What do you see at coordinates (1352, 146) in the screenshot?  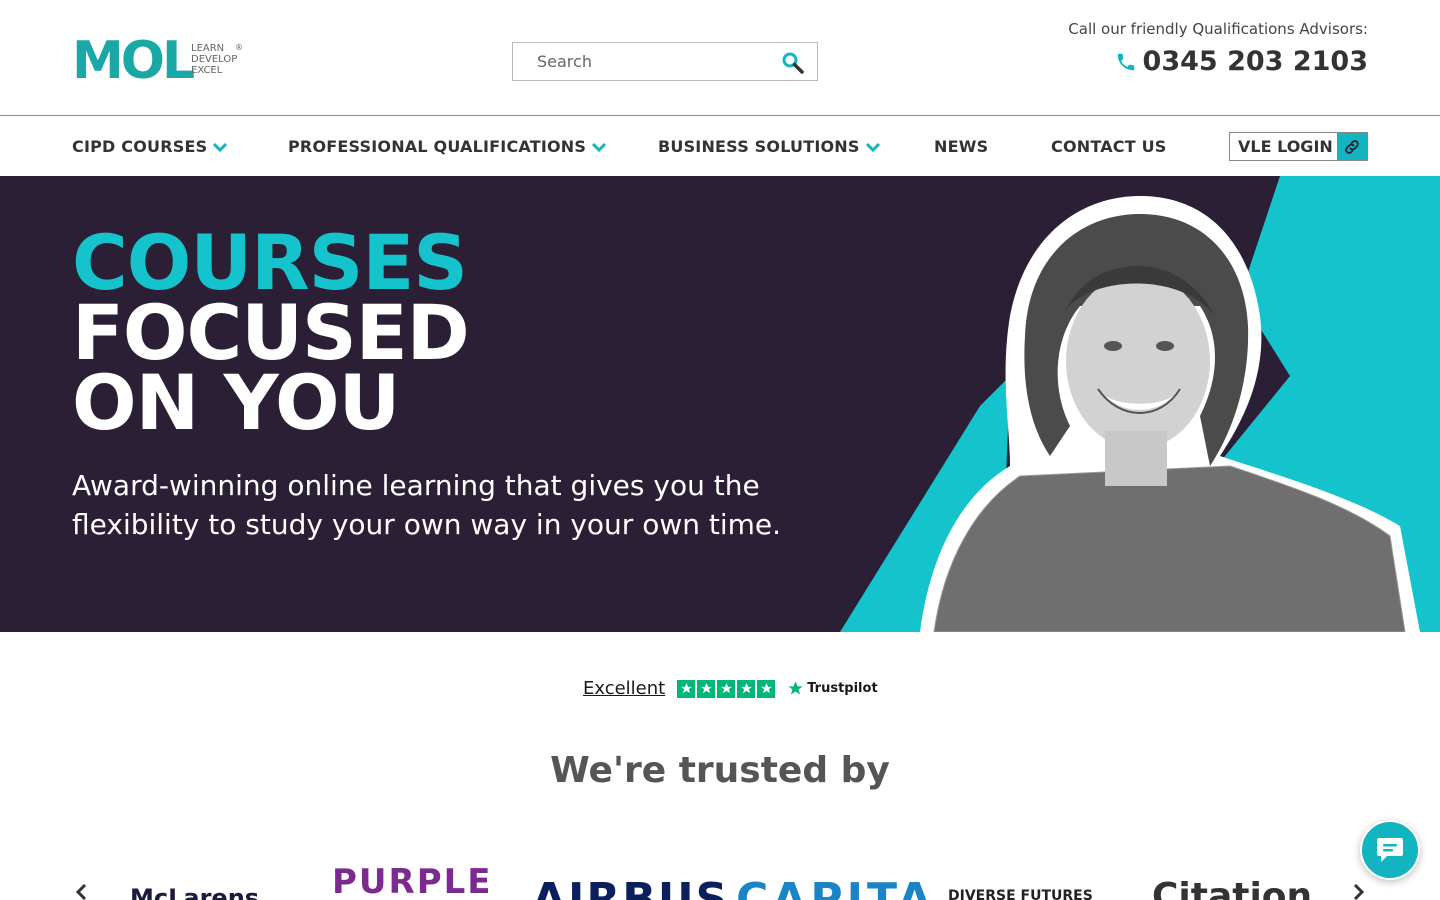 I see `link-icon` at bounding box center [1352, 146].